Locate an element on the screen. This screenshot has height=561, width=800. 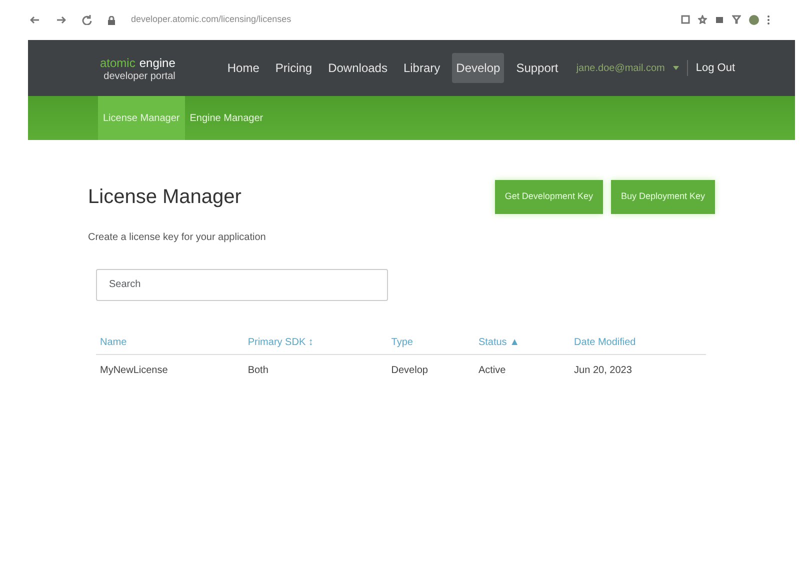
star-icon is located at coordinates (702, 19).